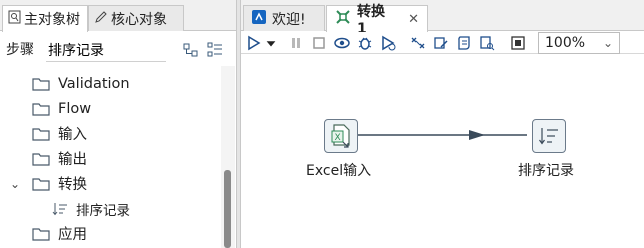 The height and width of the screenshot is (248, 644). What do you see at coordinates (339, 171) in the screenshot?
I see `step-label-excel-input: Excel输入` at bounding box center [339, 171].